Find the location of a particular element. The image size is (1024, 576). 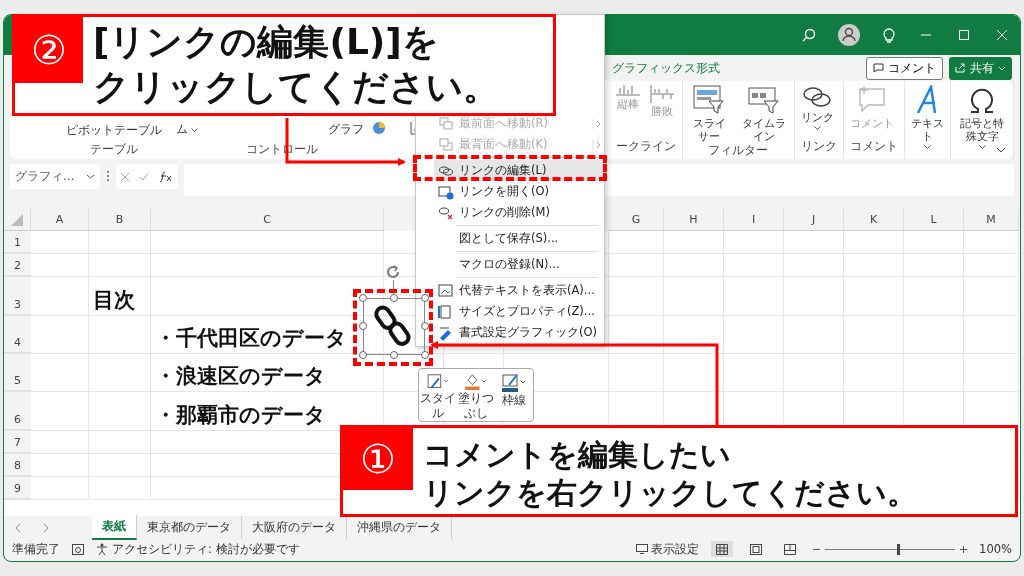

remove-link-icon is located at coordinates (446, 212).